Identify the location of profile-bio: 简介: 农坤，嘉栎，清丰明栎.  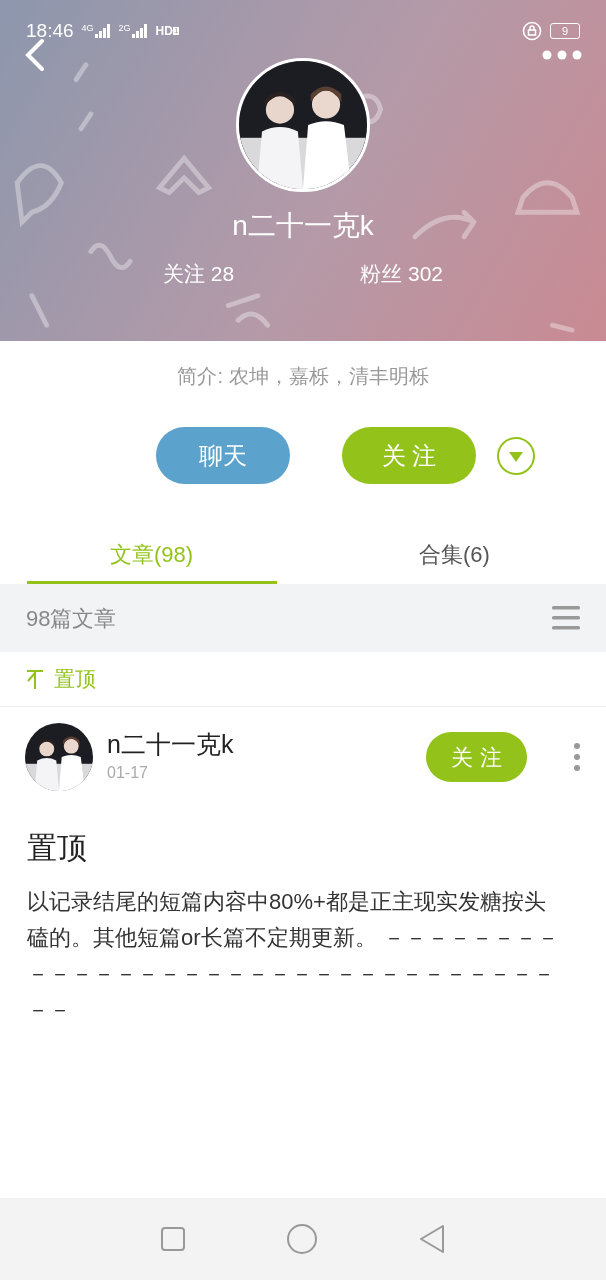
(303, 376).